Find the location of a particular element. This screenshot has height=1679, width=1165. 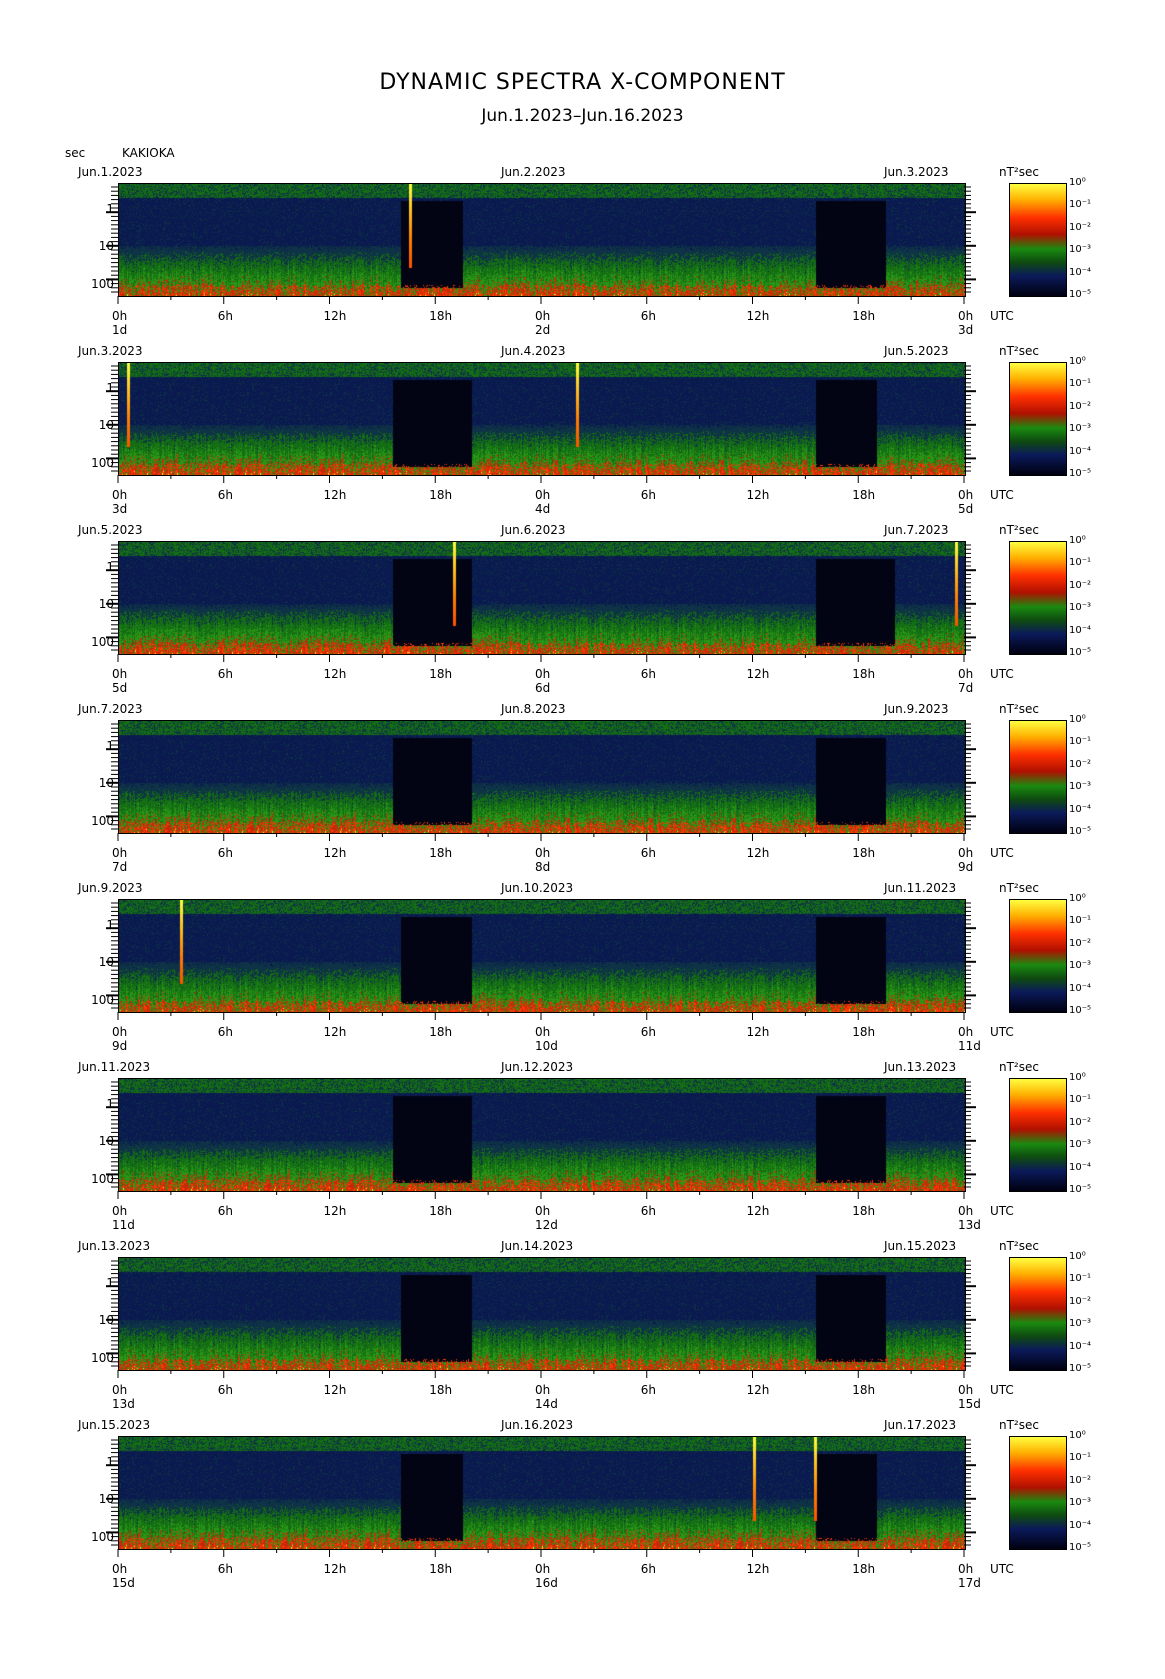

panel-mid-date: Jun.2.2023 is located at coordinates (533, 172).